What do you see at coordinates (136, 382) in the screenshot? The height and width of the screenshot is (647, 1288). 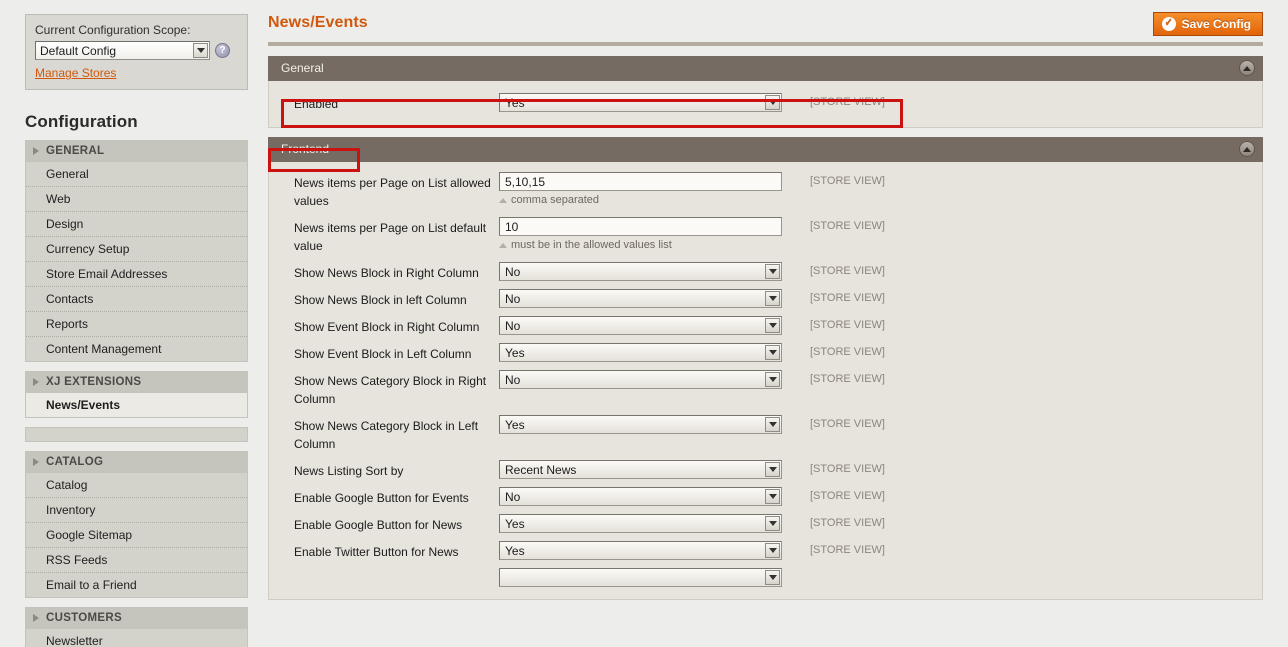 I see `sidebar-group-header-xj-extensions: XJ EXTENSIONS` at bounding box center [136, 382].